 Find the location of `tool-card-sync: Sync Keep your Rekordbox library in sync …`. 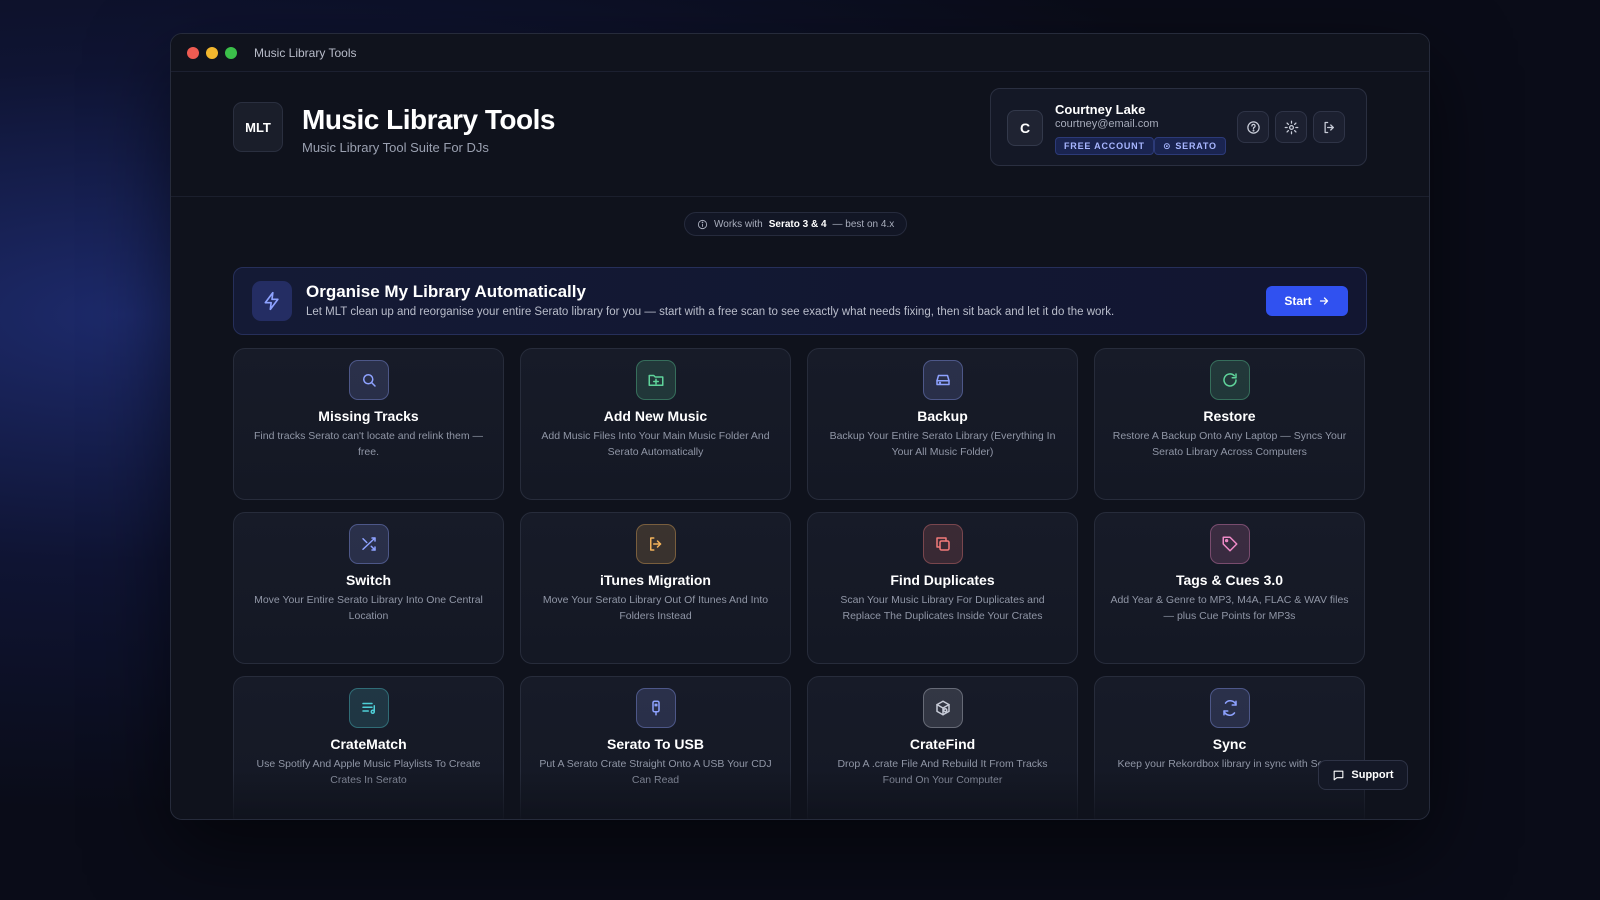

tool-card-sync: Sync Keep your Rekordbox library in sync … is located at coordinates (1229, 747).